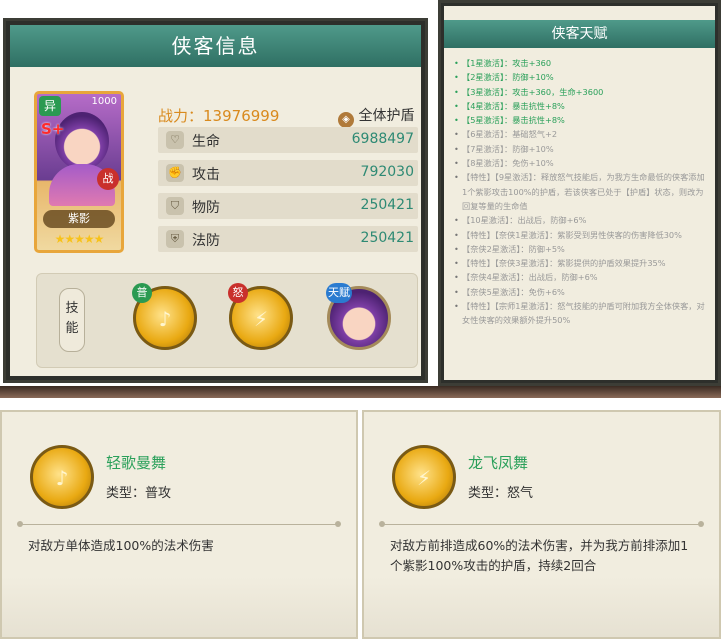  I want to click on rage-skill-button: 怒 ⚡, so click(260, 316).